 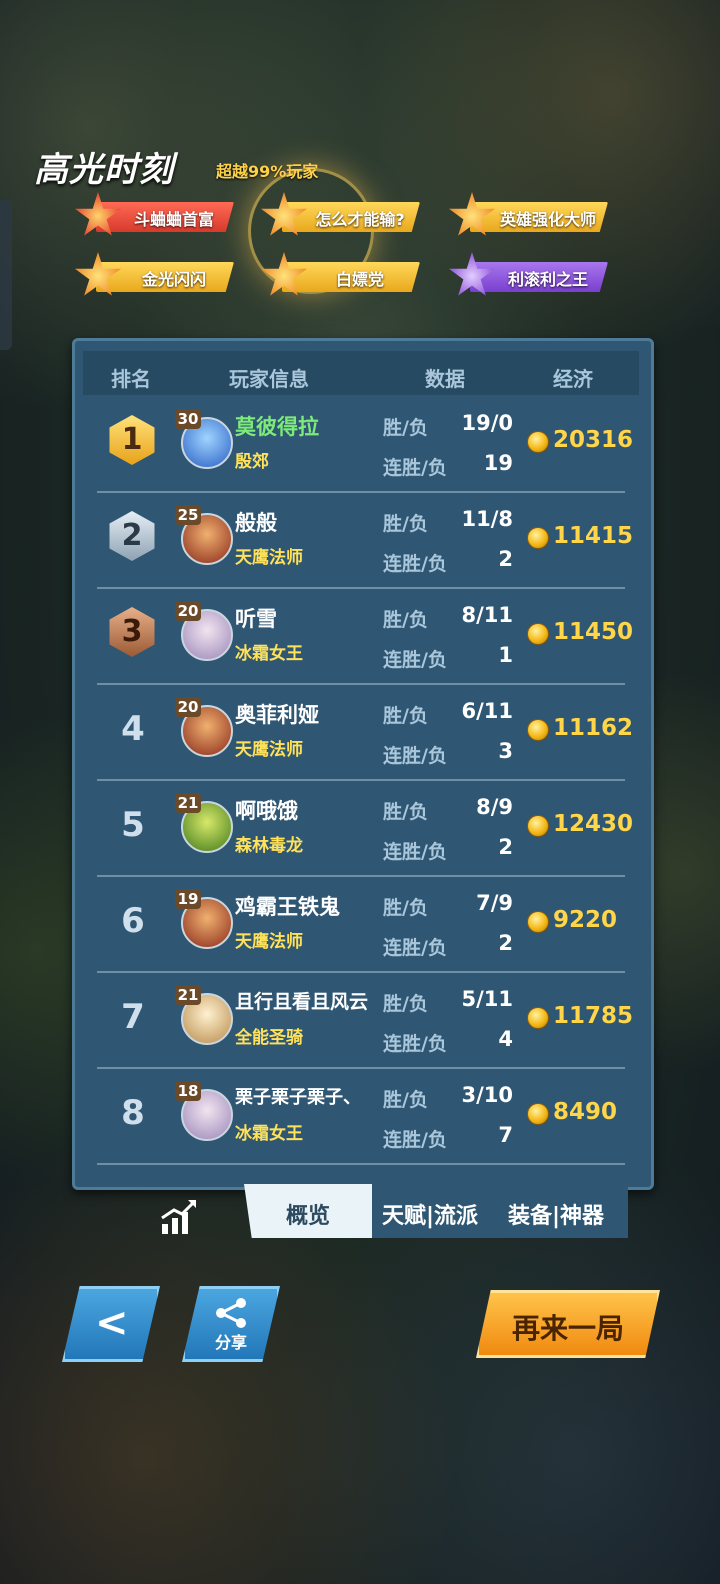 I want to click on streak-value: 3, so click(x=505, y=751).